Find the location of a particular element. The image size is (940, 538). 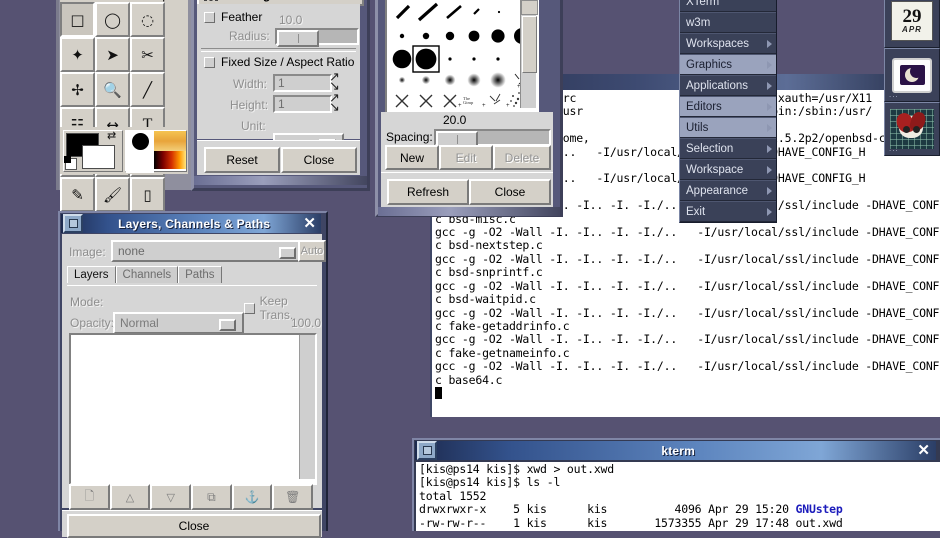

active-brush-indicator is located at coordinates (140, 152).